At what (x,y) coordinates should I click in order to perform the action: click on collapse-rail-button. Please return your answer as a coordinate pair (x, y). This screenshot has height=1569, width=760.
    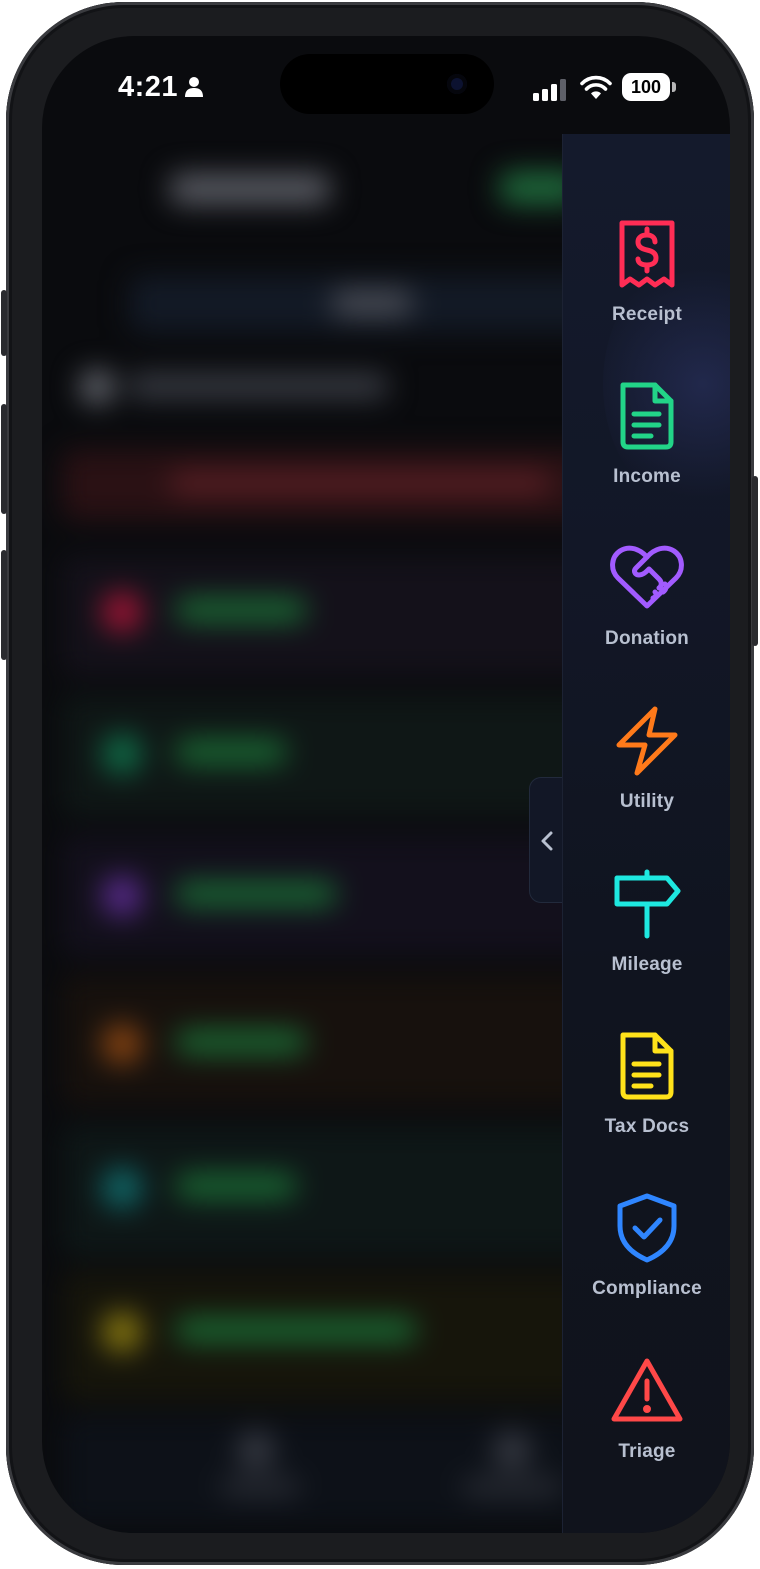
    Looking at the image, I should click on (546, 840).